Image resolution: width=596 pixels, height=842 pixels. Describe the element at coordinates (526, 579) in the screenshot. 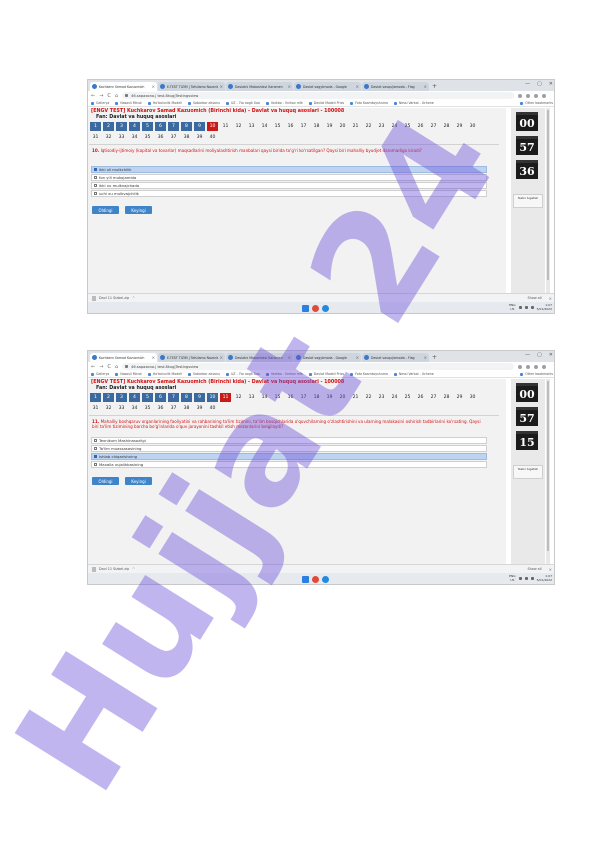

I see `volume-icon` at that location.